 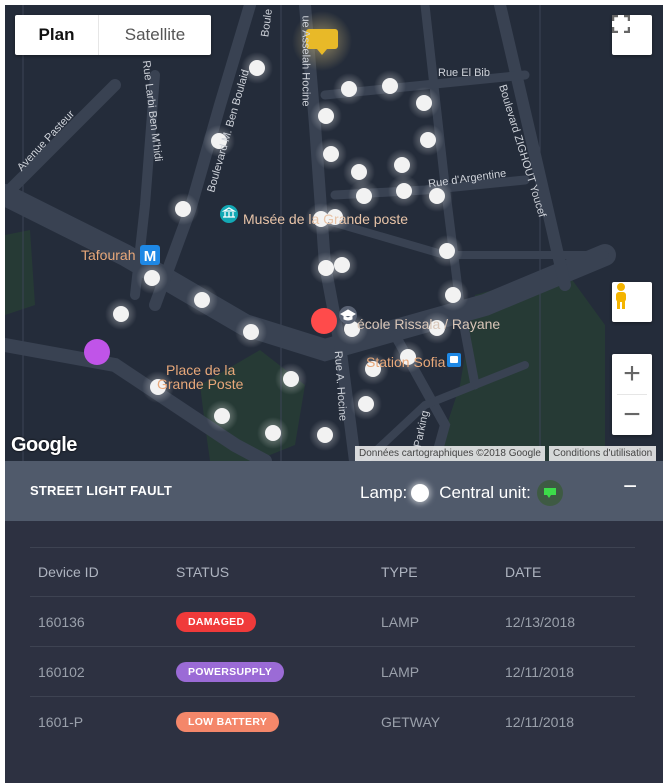 What do you see at coordinates (325, 219) in the screenshot?
I see `place-label-musee: Musée de la Grande poste` at bounding box center [325, 219].